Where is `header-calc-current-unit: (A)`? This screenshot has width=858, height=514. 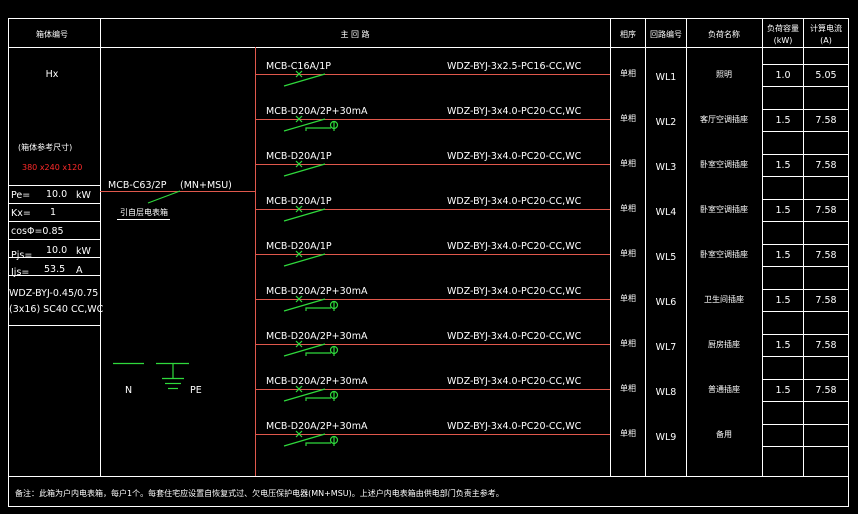 header-calc-current-unit: (A) is located at coordinates (826, 40).